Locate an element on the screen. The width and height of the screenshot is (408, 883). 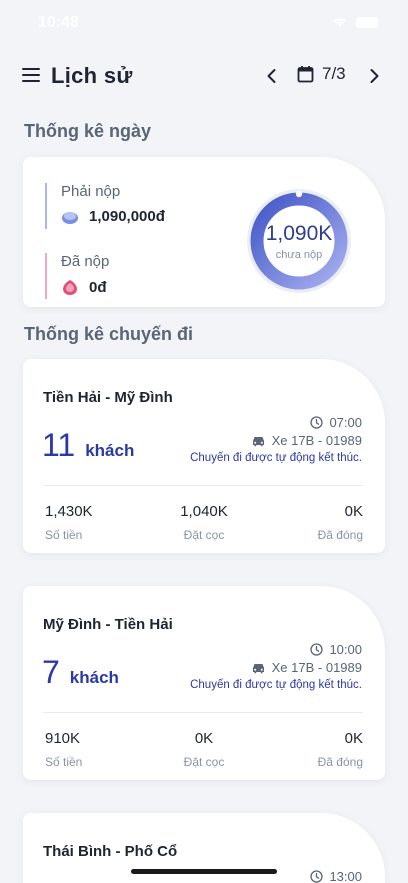
trip-route: Tiền Hải - Mỹ Đình is located at coordinates (108, 397).